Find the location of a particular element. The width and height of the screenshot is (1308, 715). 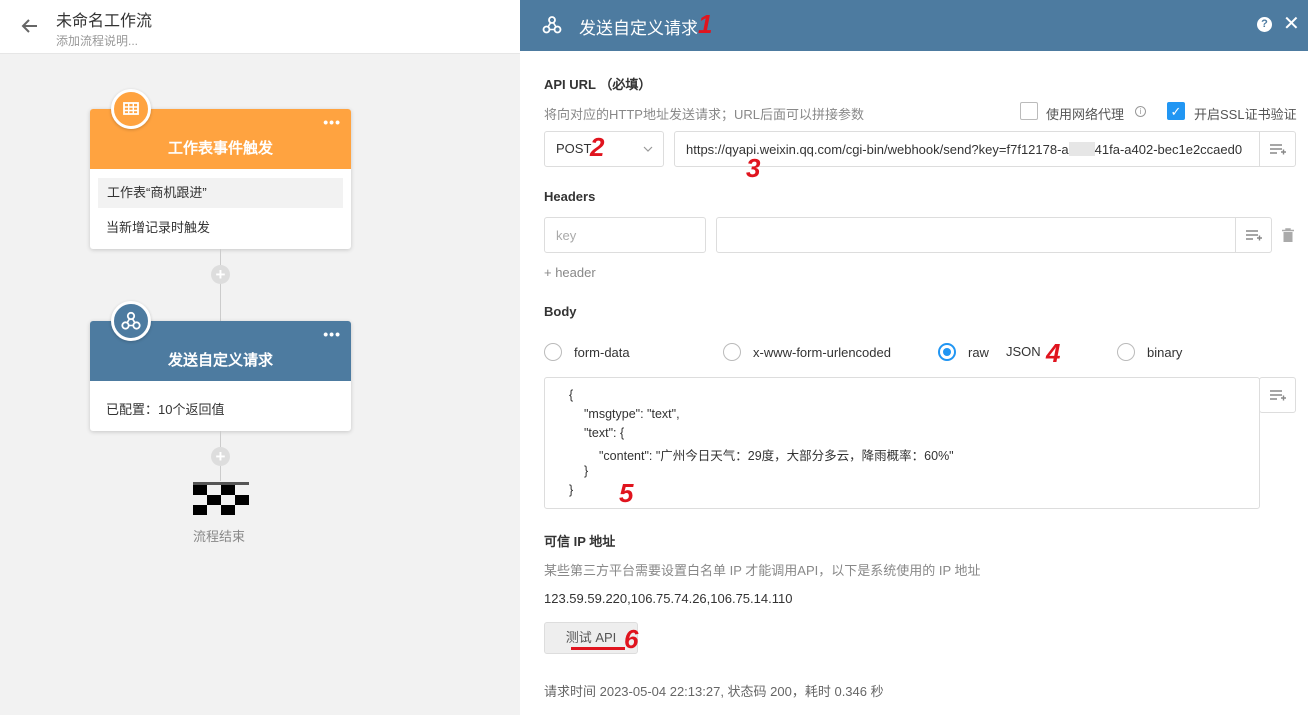

annotation-4: 4 is located at coordinates (1053, 353).